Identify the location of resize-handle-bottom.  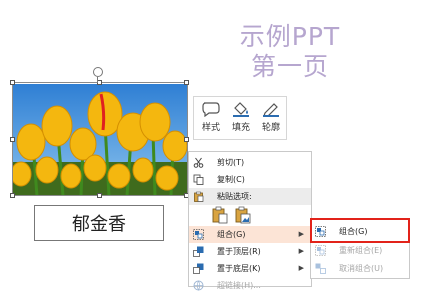
(99, 195).